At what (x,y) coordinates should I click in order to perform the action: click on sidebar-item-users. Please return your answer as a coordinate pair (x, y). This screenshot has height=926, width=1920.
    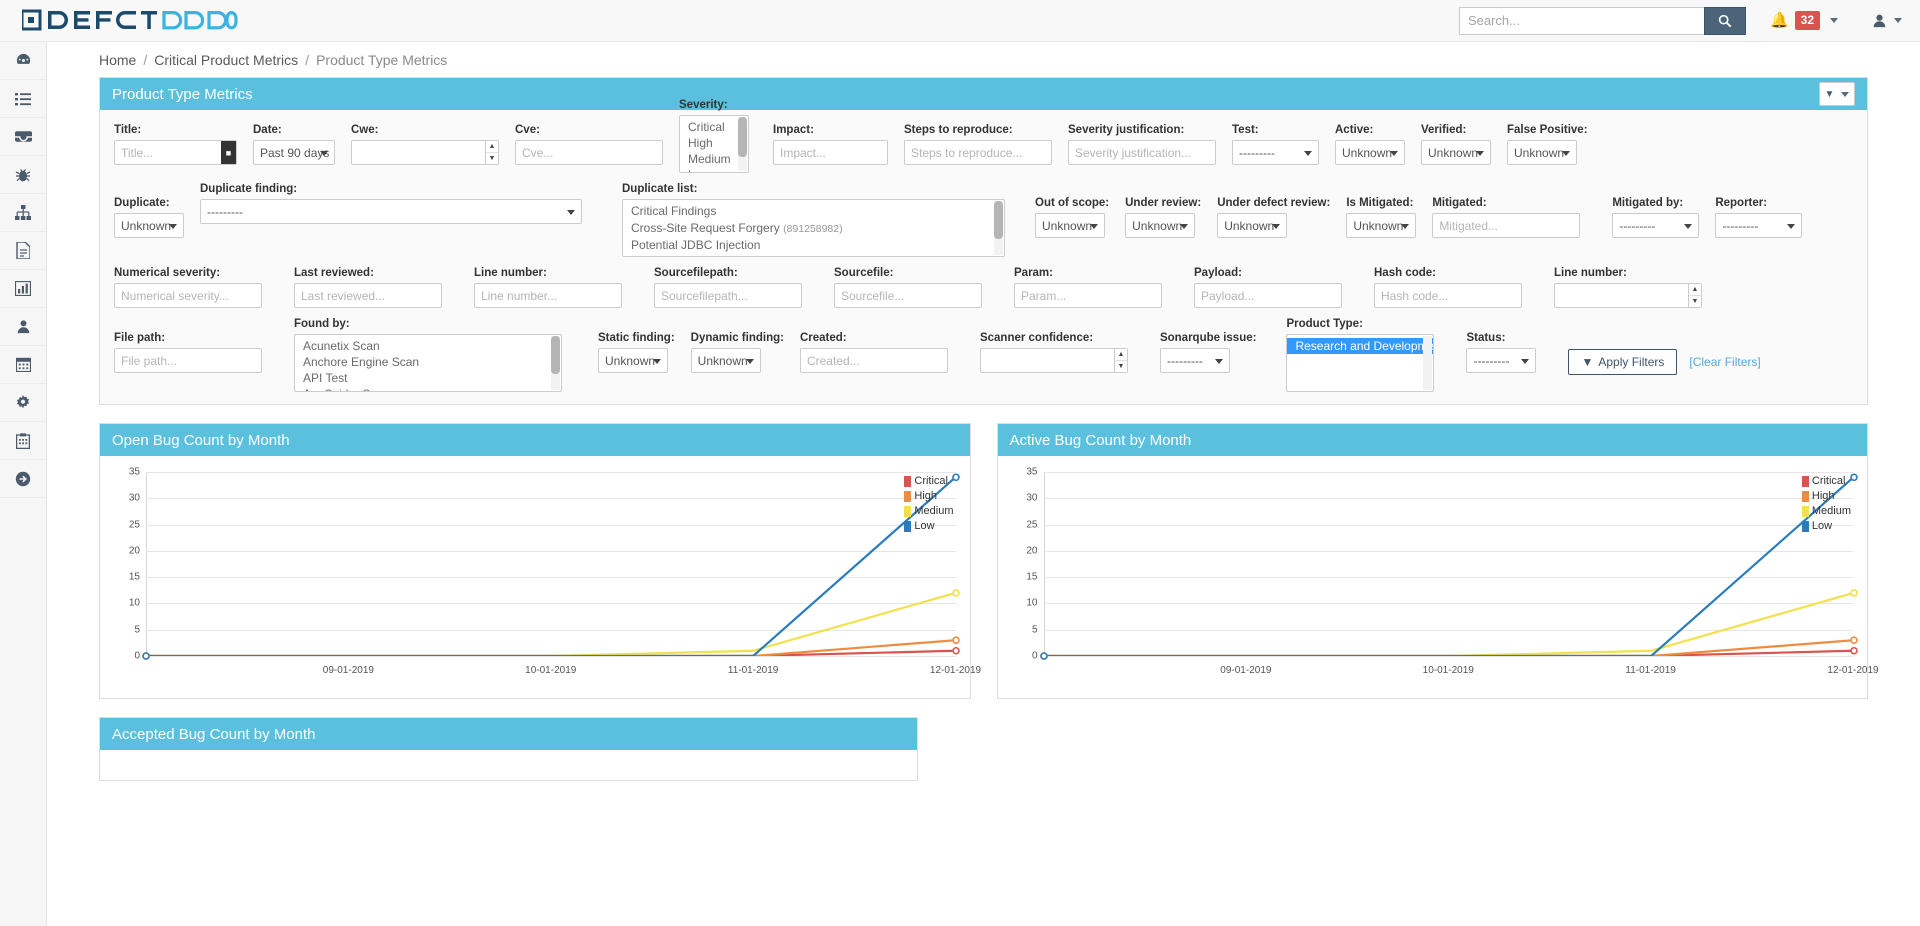
    Looking at the image, I should click on (23, 327).